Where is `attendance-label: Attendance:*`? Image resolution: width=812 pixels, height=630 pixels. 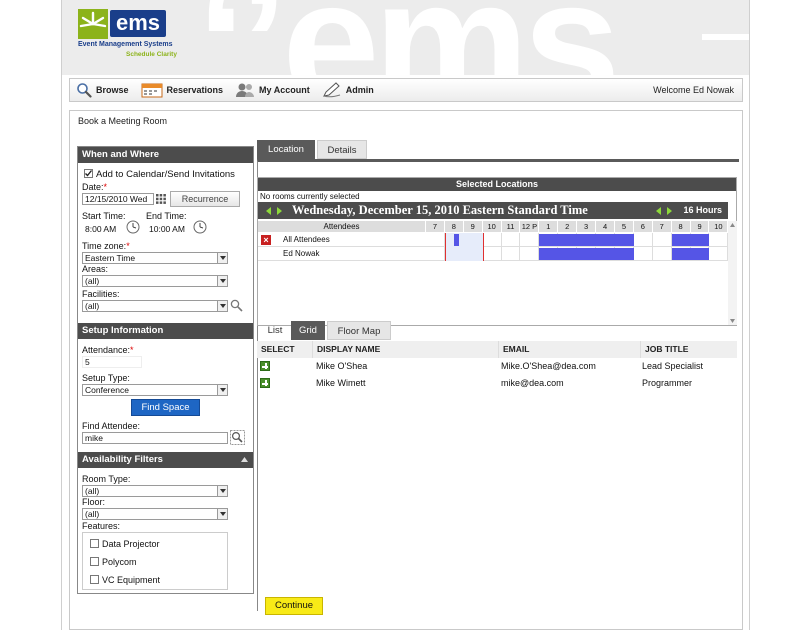 attendance-label: Attendance:* is located at coordinates (108, 350).